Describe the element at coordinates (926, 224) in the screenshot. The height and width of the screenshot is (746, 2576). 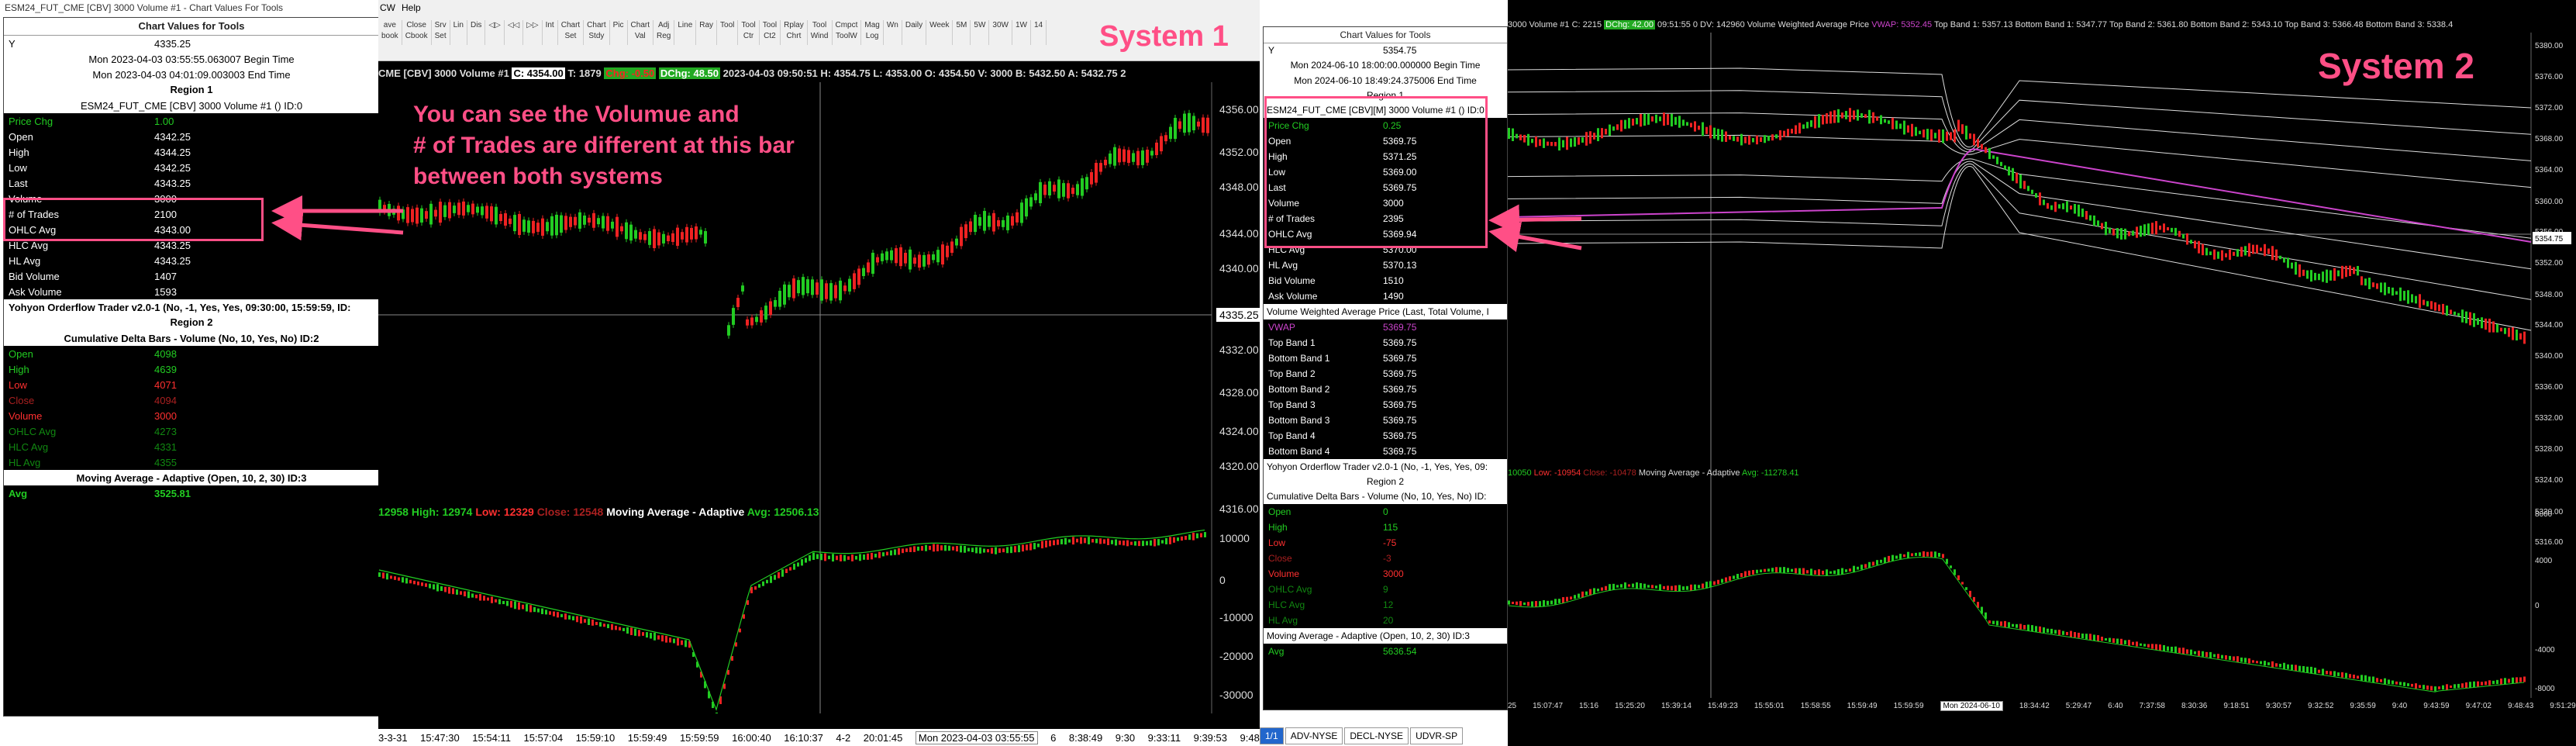
I see `annotation-arrows` at that location.